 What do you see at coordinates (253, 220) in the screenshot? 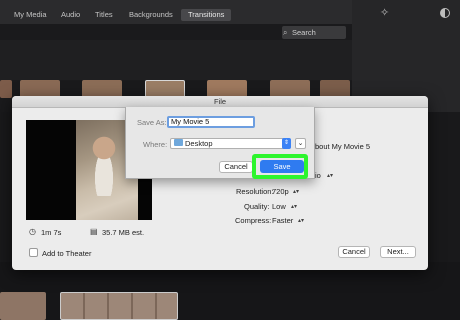
I see `compress-label: Compress:` at bounding box center [253, 220].